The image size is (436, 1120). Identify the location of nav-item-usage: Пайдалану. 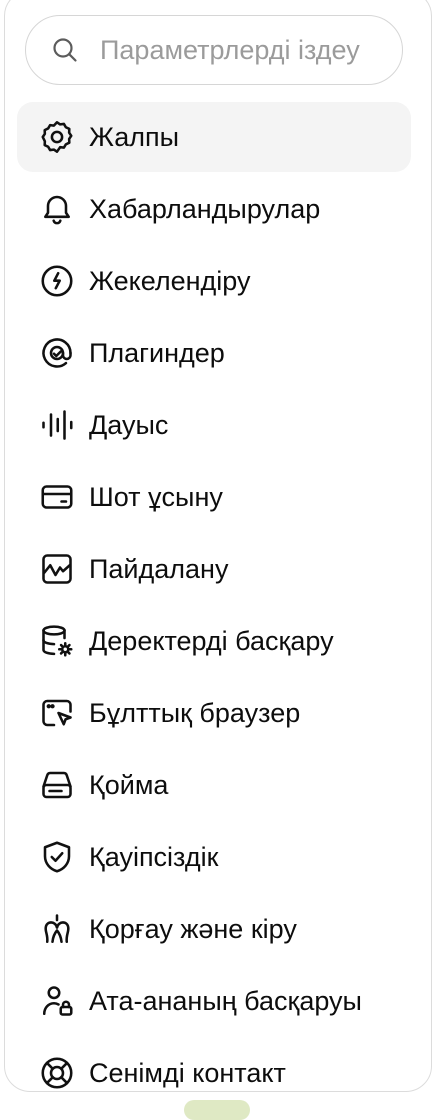
(214, 569).